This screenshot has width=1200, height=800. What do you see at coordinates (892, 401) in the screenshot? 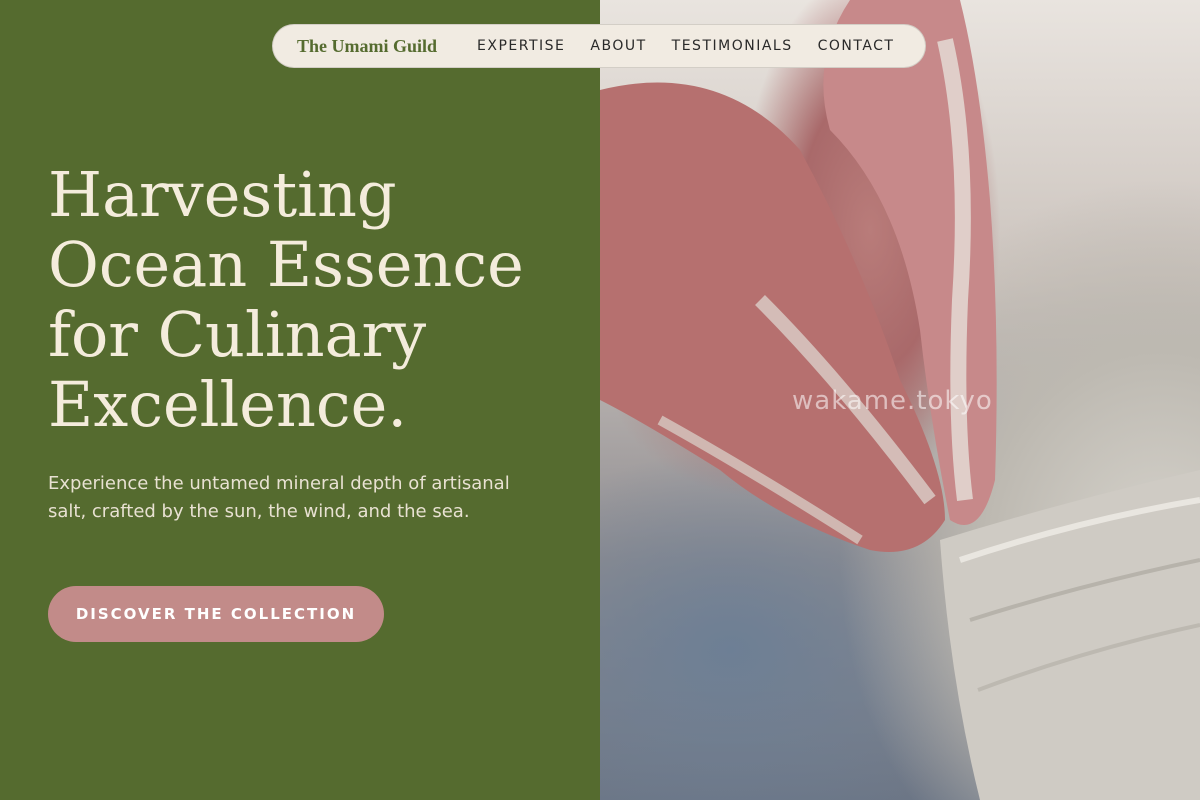
I see `watermark-text: wakame.tokyo` at bounding box center [892, 401].